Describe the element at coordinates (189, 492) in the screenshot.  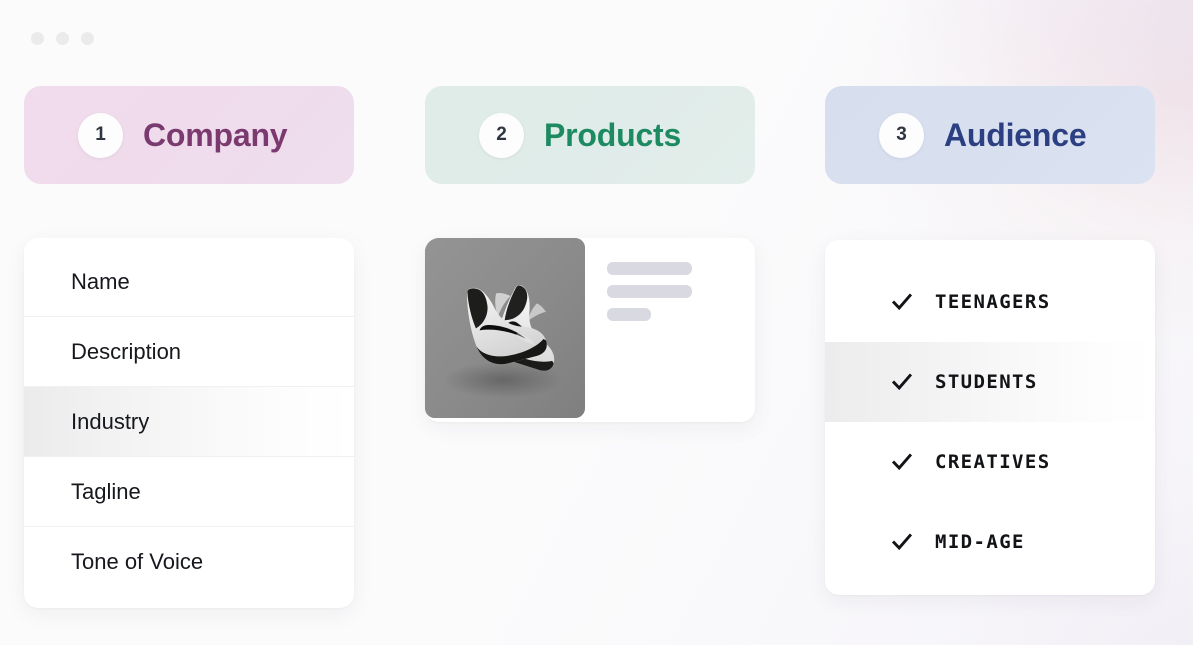
I see `list-item: Tagline` at that location.